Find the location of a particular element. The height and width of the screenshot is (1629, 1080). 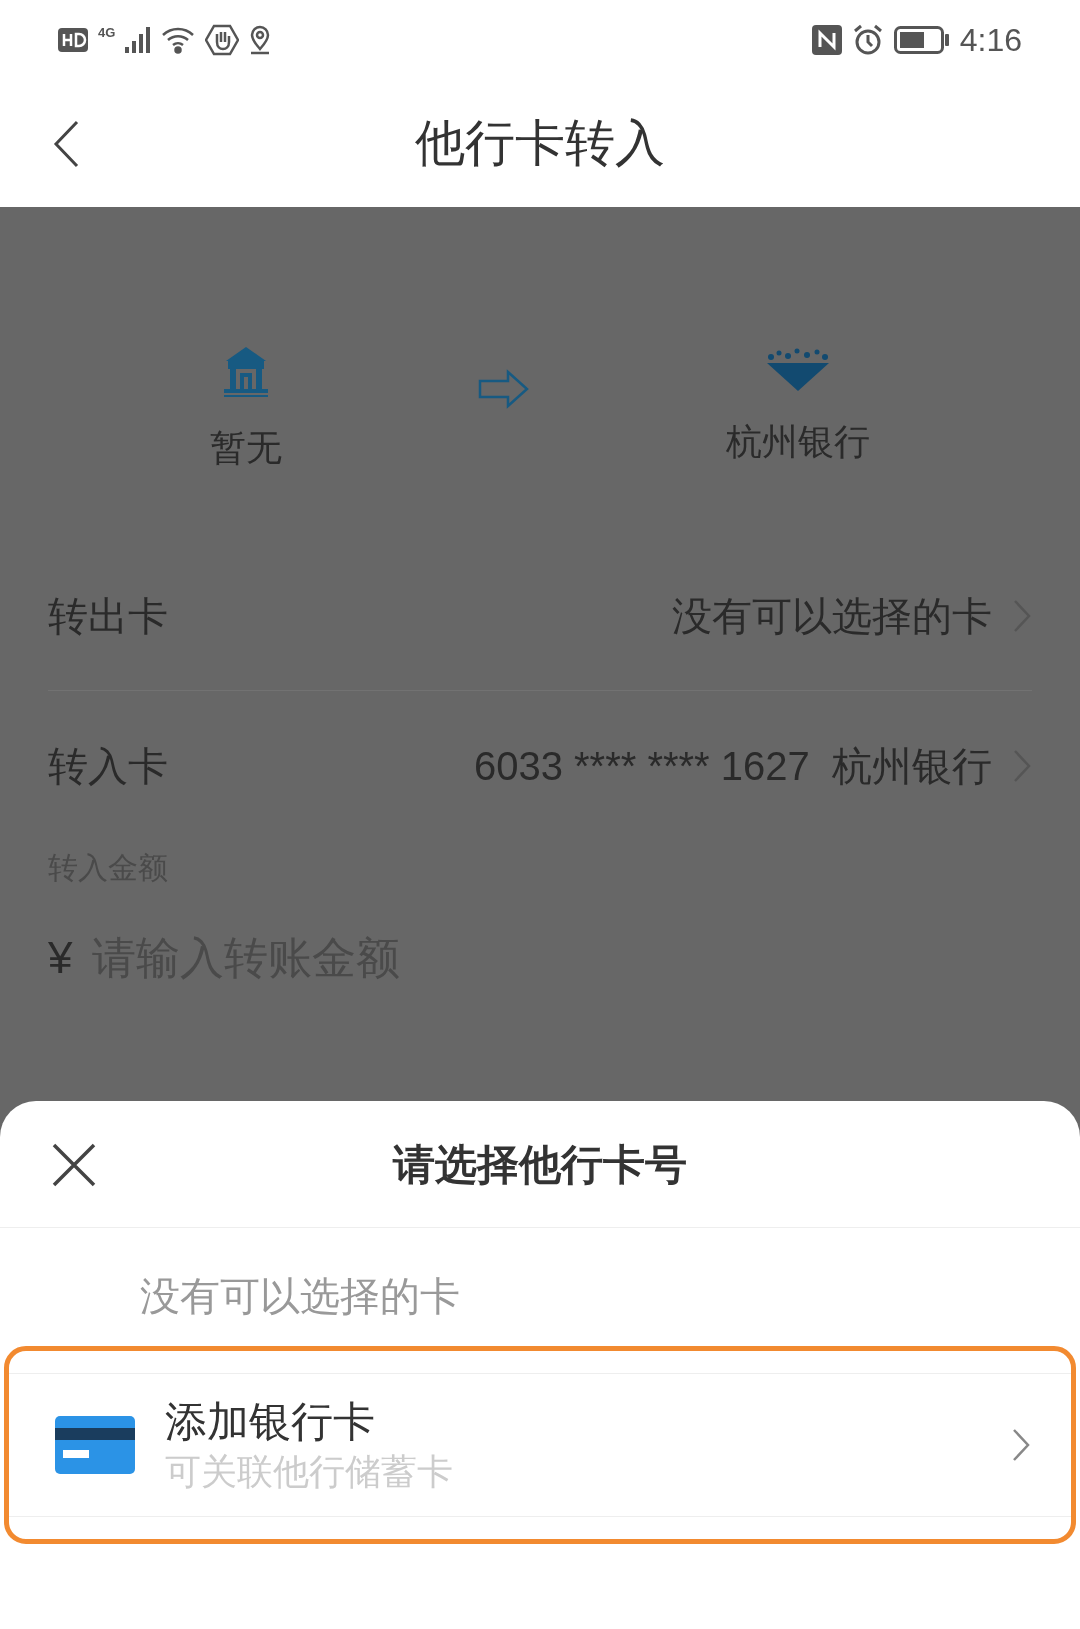

credit-card-icon is located at coordinates (95, 1445).